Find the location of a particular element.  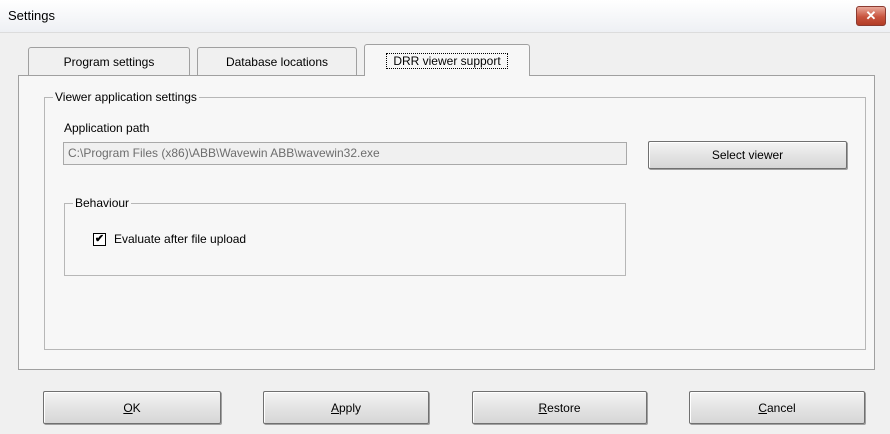

ok-button: OK is located at coordinates (132, 407).